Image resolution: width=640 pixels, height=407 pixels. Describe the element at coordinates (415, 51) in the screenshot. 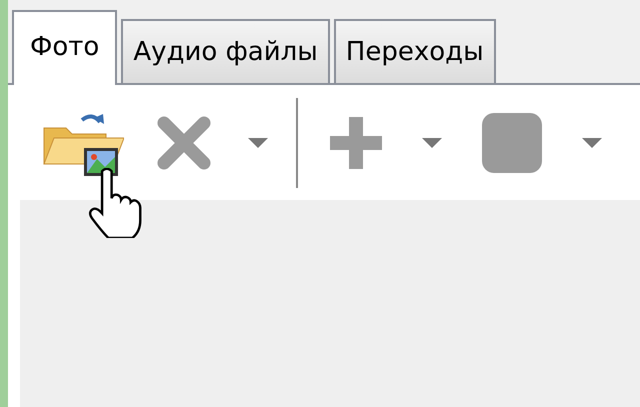

I see `tab: Переходы` at that location.